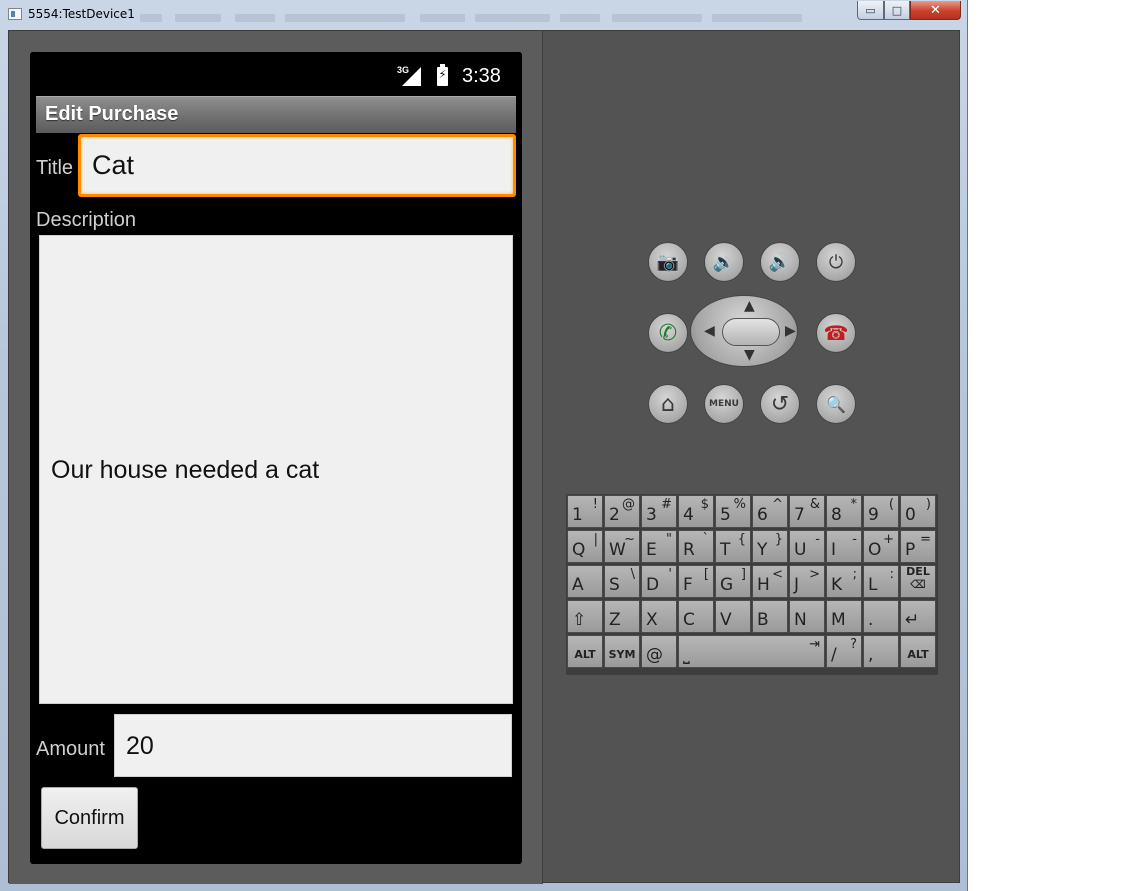 The height and width of the screenshot is (891, 1140). What do you see at coordinates (585, 511) in the screenshot?
I see `key: 1!` at bounding box center [585, 511].